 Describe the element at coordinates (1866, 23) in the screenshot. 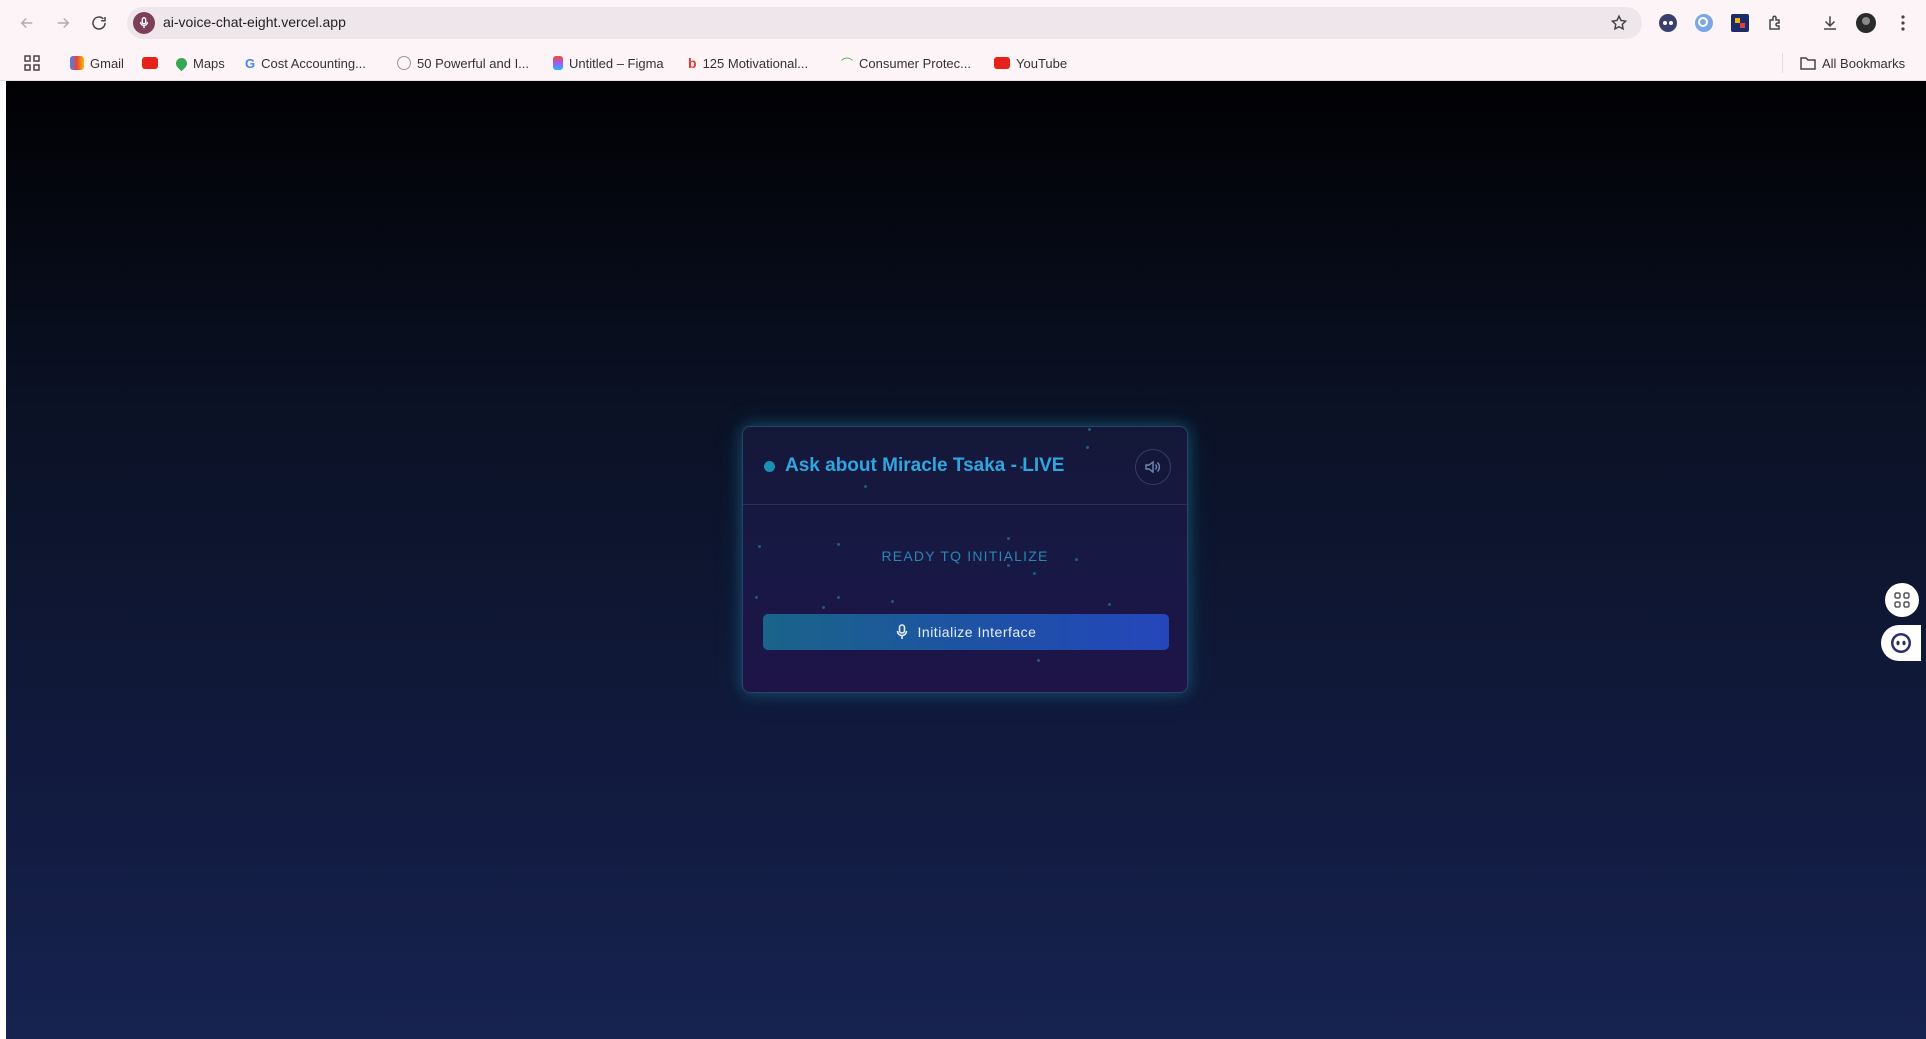

I see `profile-avatar` at that location.